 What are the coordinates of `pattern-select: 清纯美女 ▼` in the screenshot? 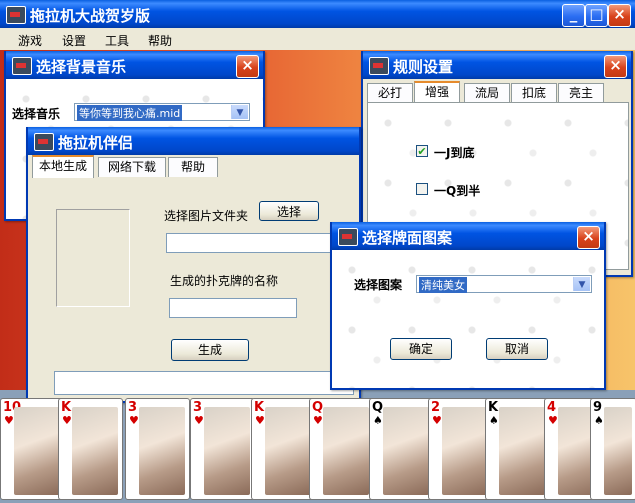 It's located at (504, 284).